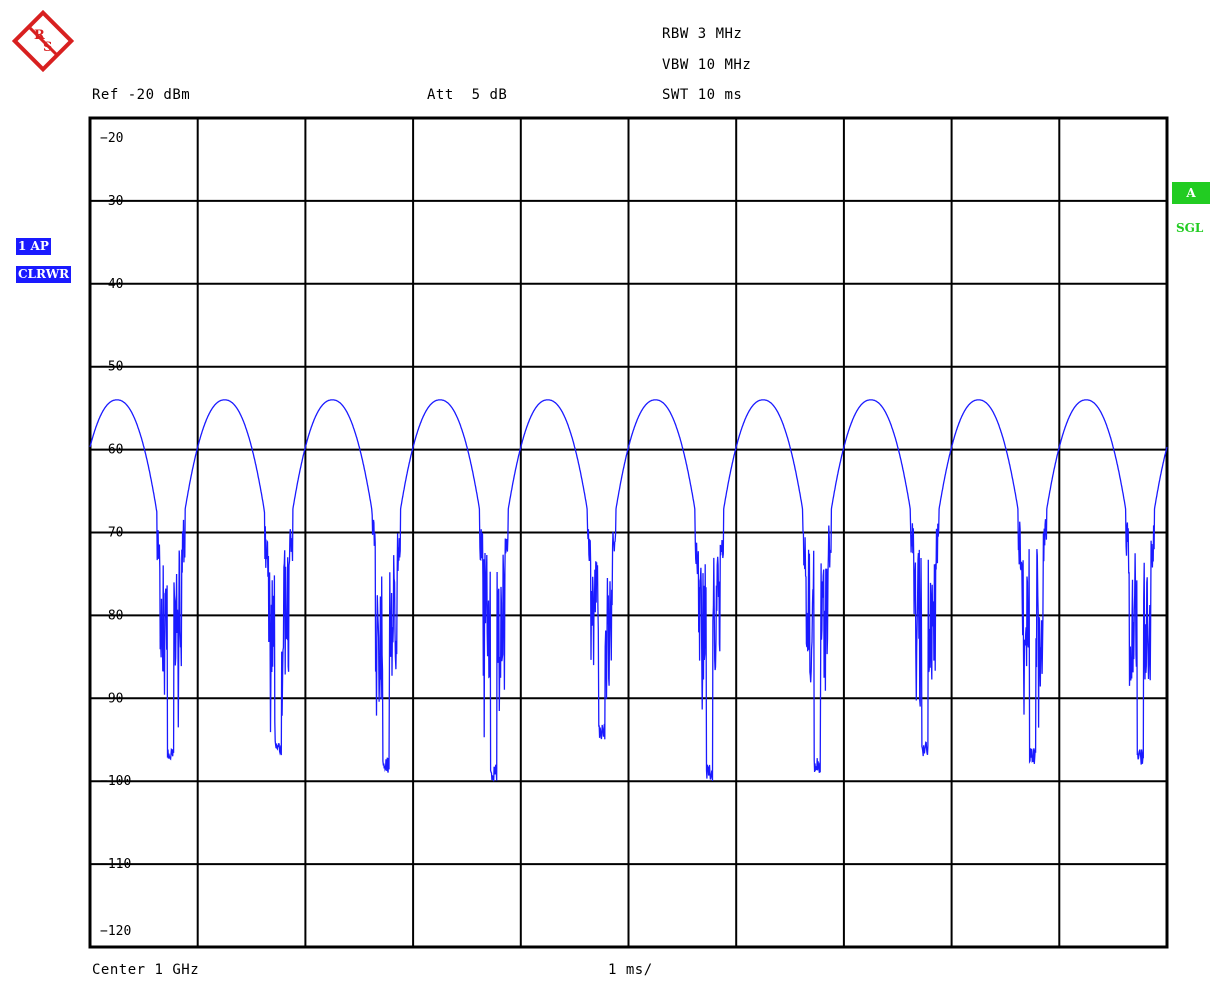 Image resolution: width=1220 pixels, height=992 pixels. What do you see at coordinates (115, 864) in the screenshot?
I see `y-tick-label: −110` at bounding box center [115, 864].